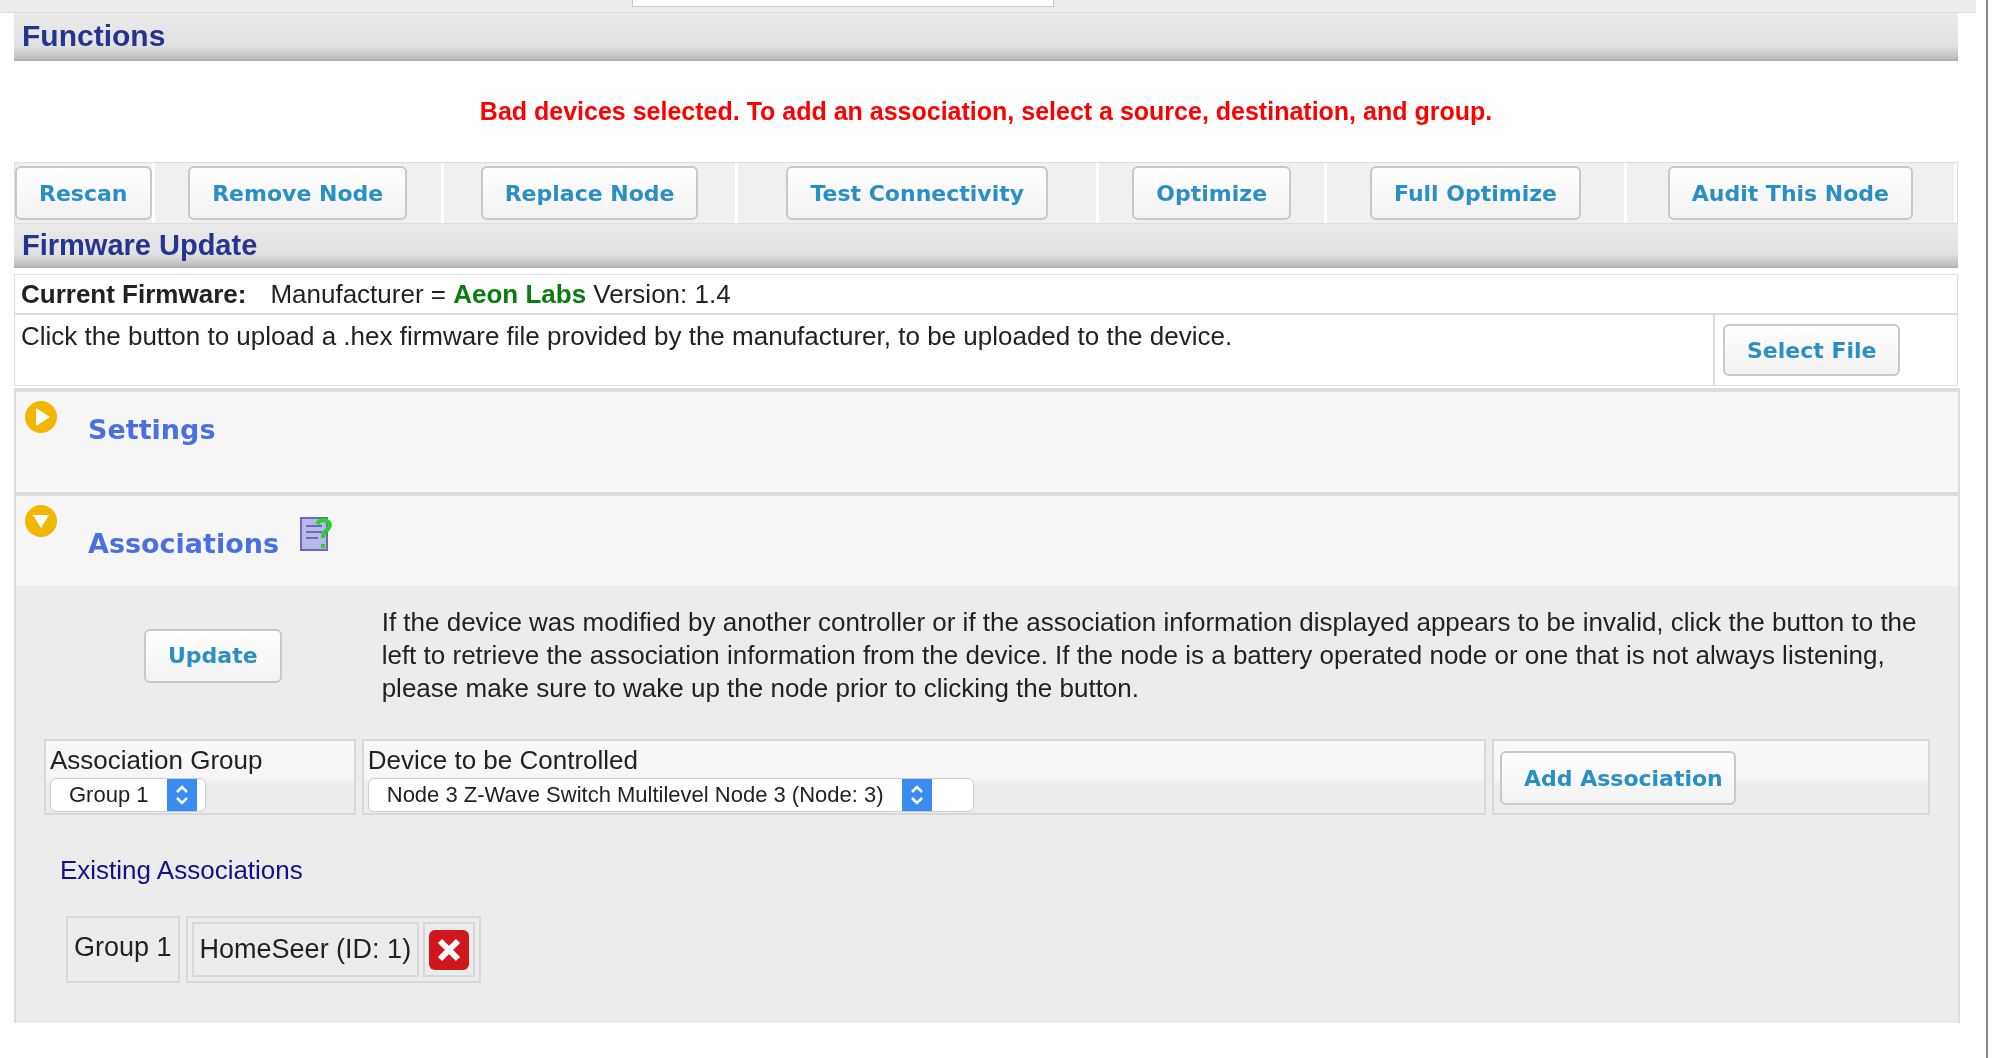 This screenshot has width=1996, height=1058. I want to click on section-header: Firmware Update, so click(986, 246).